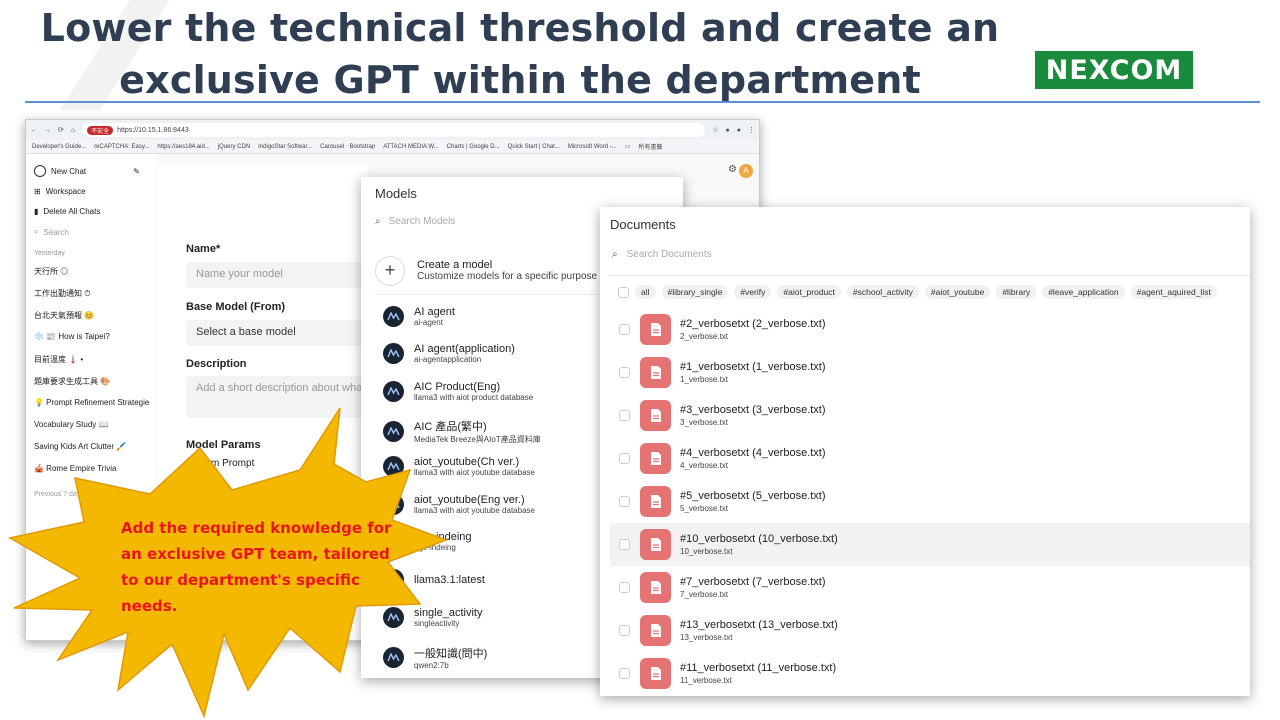 The image size is (1280, 720). Describe the element at coordinates (49, 253) in the screenshot. I see `section-yesterday: Yesterday` at that location.